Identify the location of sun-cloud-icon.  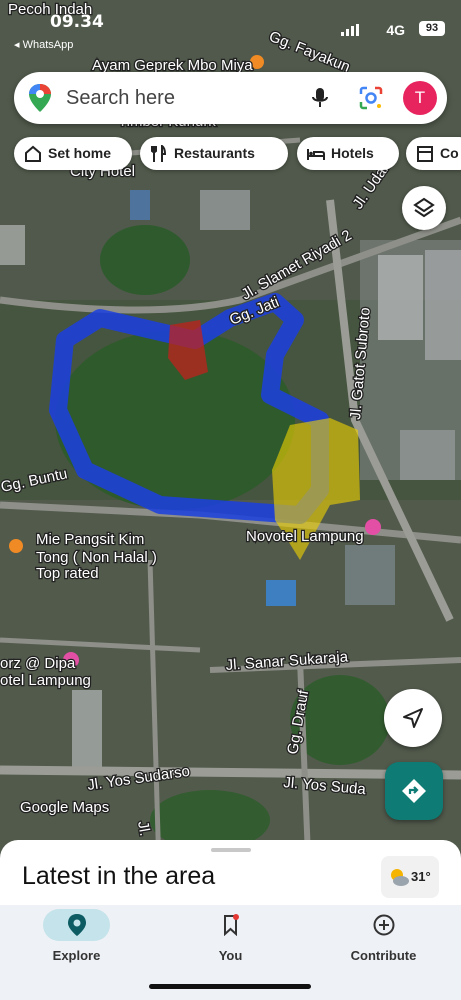
(400, 877).